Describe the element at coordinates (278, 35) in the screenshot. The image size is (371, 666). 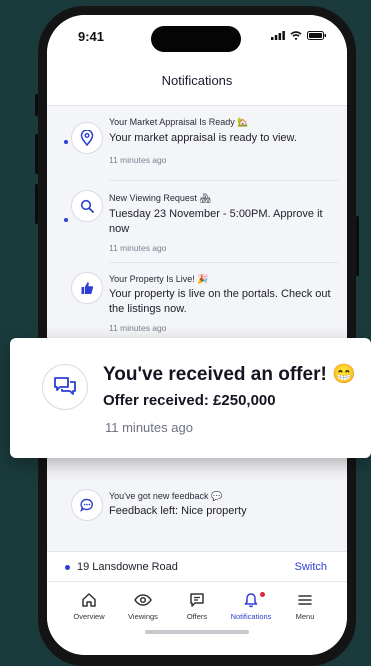
I see `cellular-signal-icon` at that location.